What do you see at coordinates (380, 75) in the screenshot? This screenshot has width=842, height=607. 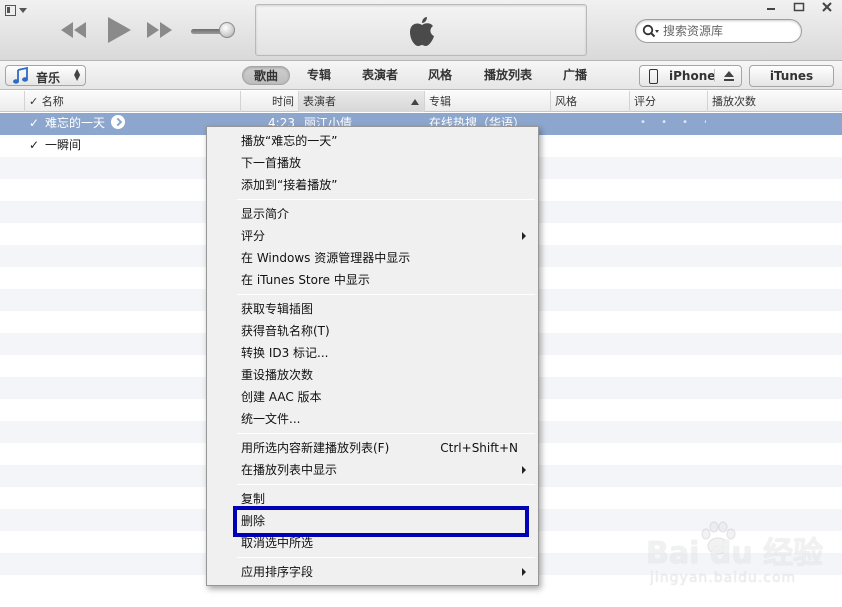 I see `tab-artists: 表演者` at bounding box center [380, 75].